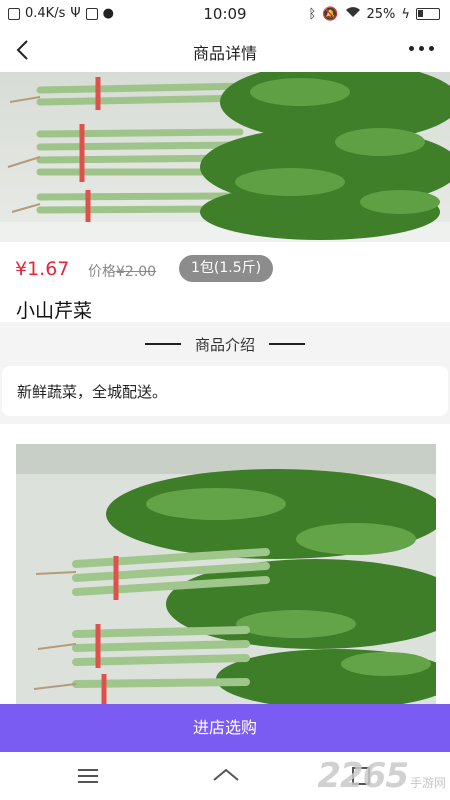 This screenshot has height=800, width=450. I want to click on product-info: ¥1.67 价格¥2.00 1包(1.5斤) 小山芹菜, so click(225, 282).